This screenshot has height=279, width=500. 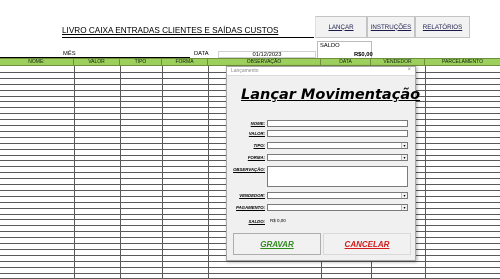 I want to click on nome-label: NOME:, so click(x=257, y=123).